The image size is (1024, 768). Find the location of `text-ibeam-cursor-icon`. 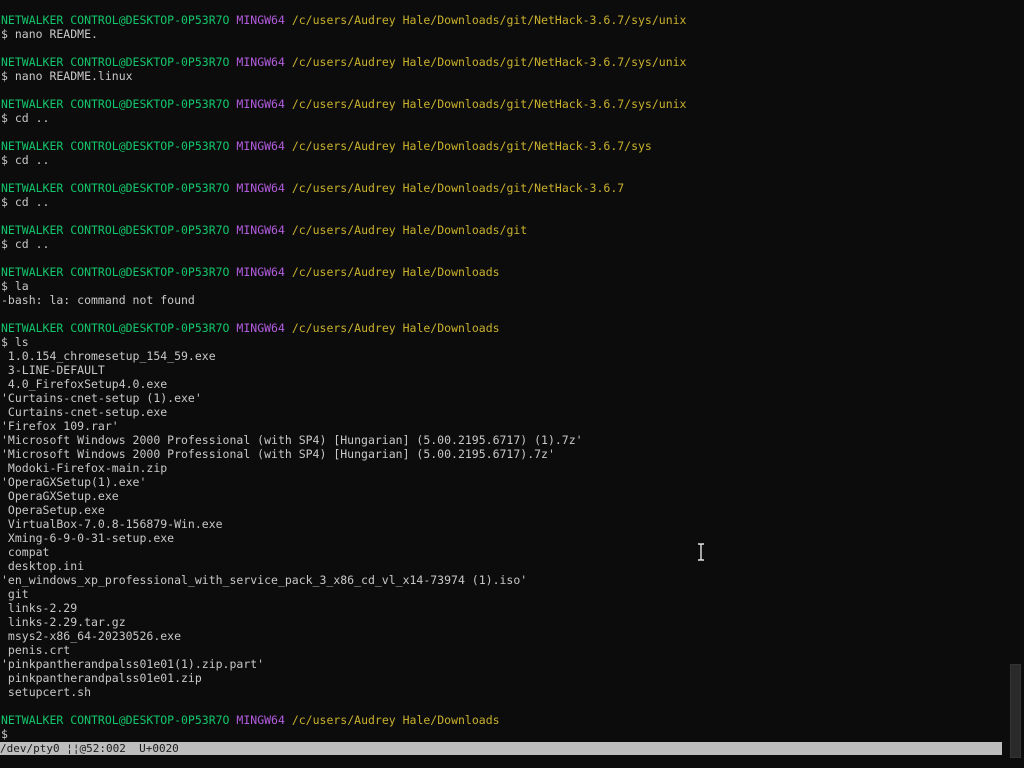

text-ibeam-cursor-icon is located at coordinates (701, 552).